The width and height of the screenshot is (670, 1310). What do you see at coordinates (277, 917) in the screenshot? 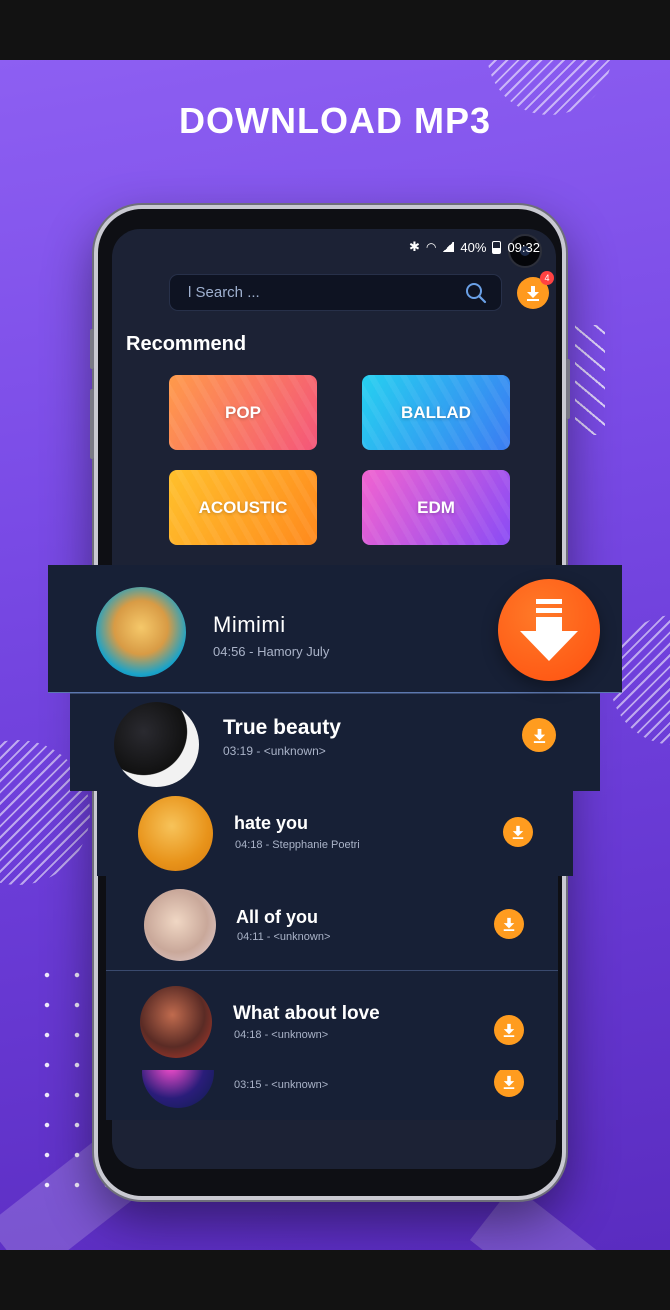
I see `song-title: All of you` at bounding box center [277, 917].